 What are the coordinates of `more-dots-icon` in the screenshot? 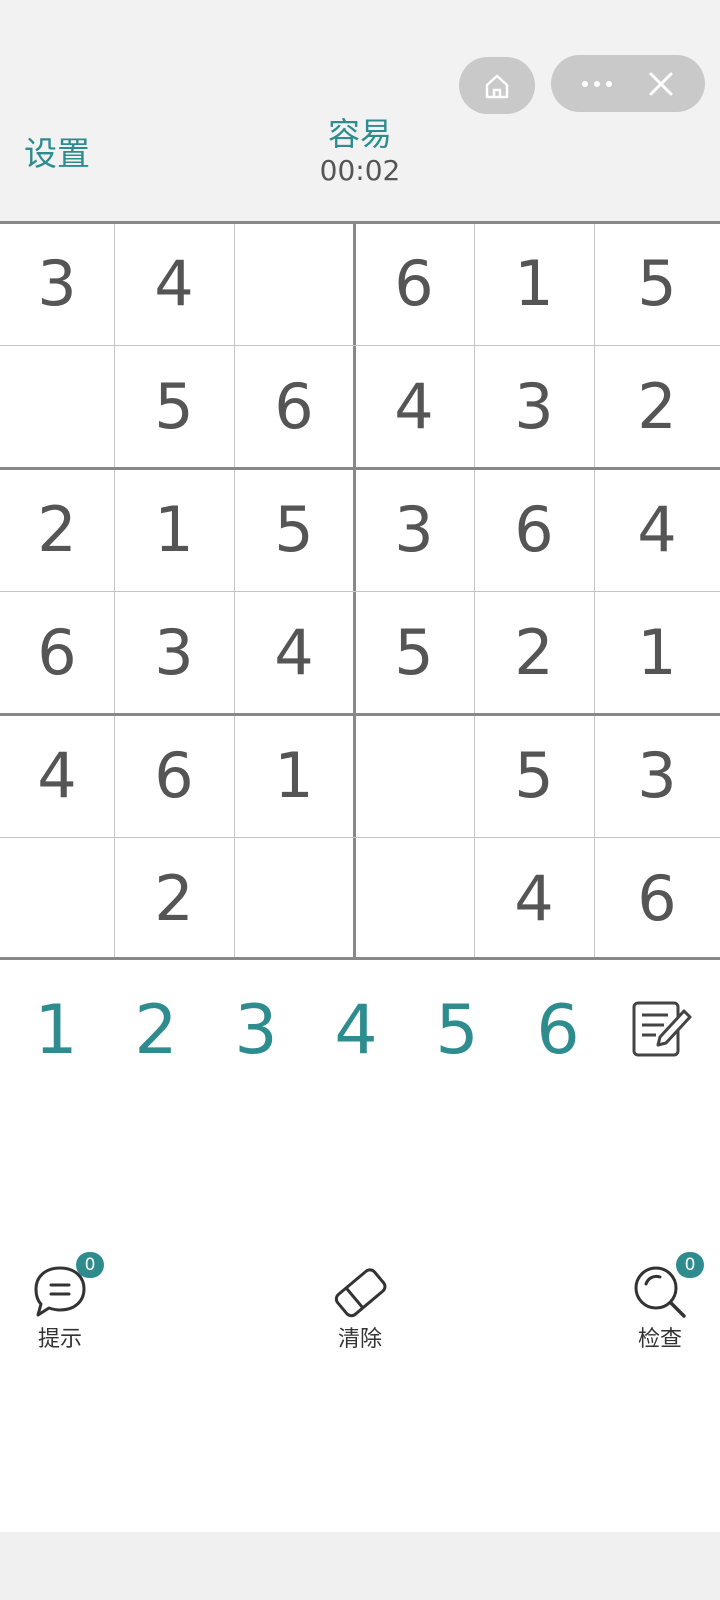 It's located at (597, 83).